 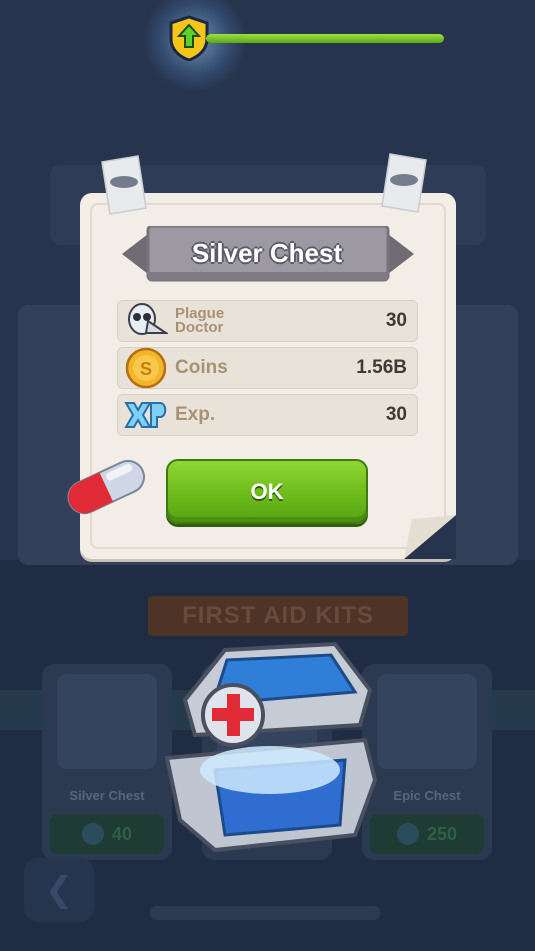 What do you see at coordinates (267, 491) in the screenshot?
I see `ok-button: OK` at bounding box center [267, 491].